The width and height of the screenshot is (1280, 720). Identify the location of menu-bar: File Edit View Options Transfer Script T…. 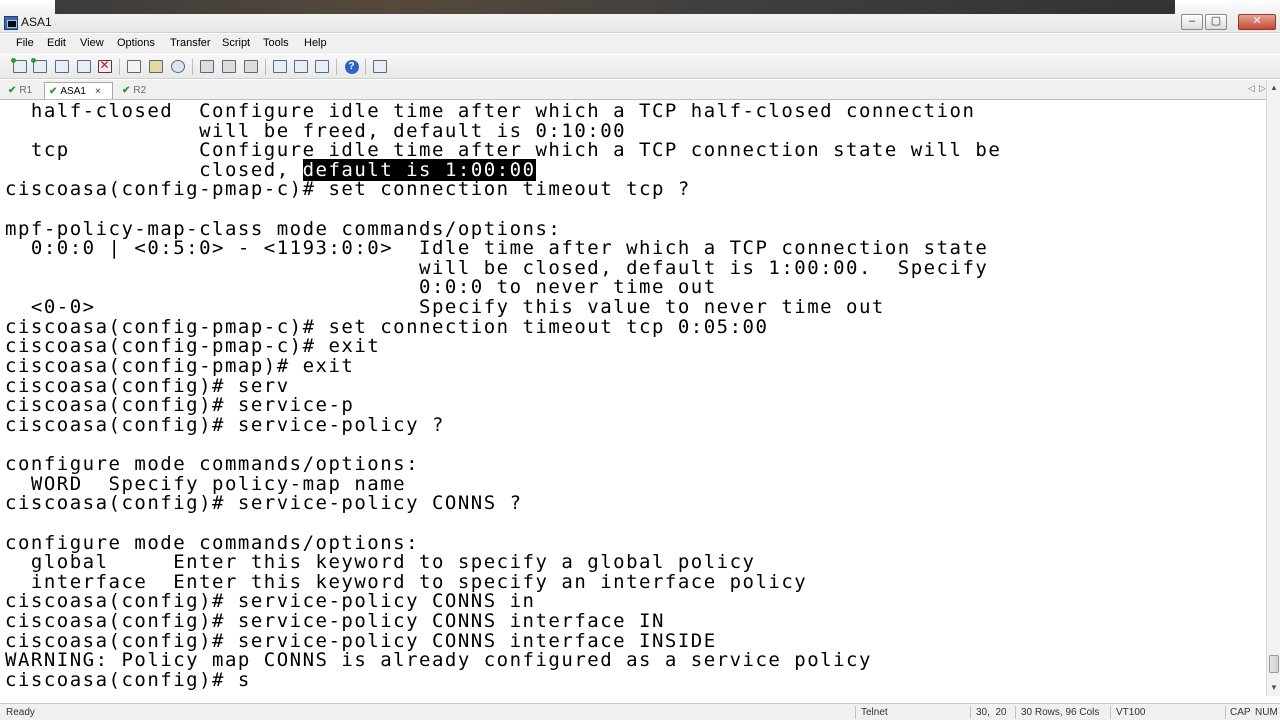
(640, 44).